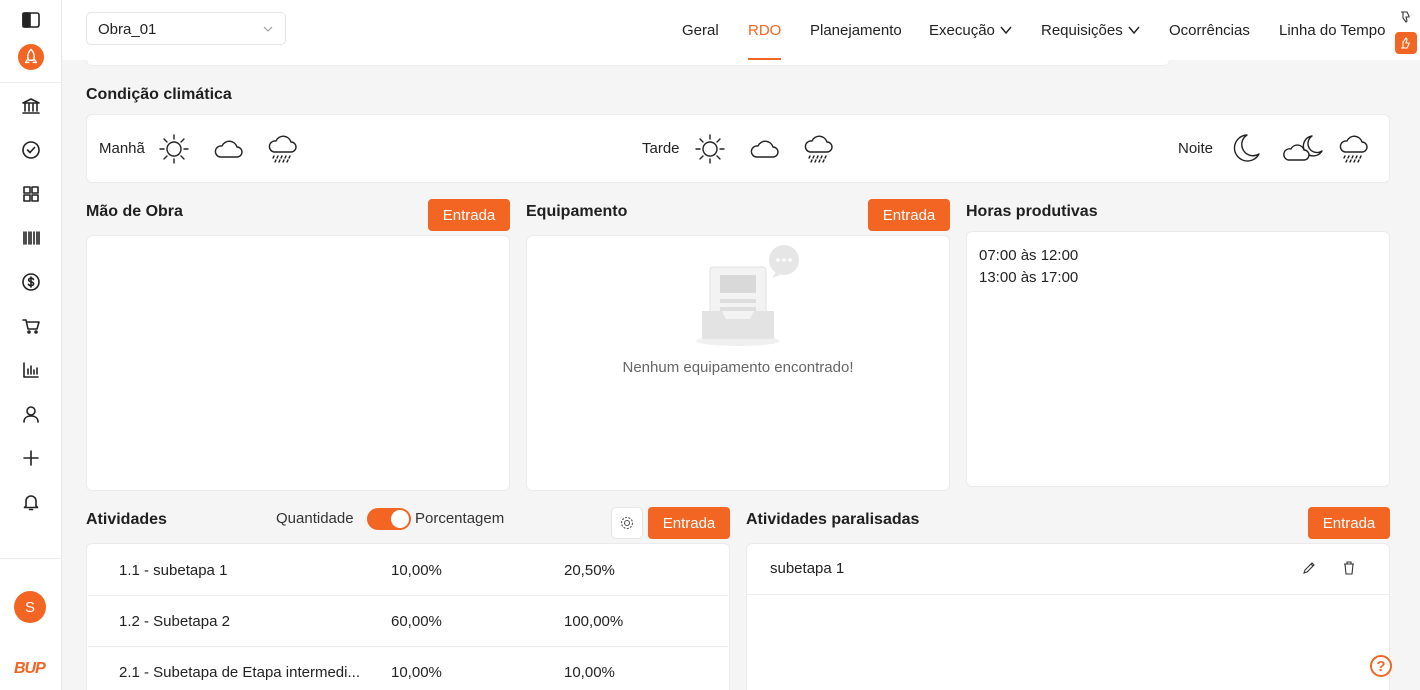 This screenshot has width=1420, height=690. Describe the element at coordinates (31, 502) in the screenshot. I see `bell-icon` at that location.